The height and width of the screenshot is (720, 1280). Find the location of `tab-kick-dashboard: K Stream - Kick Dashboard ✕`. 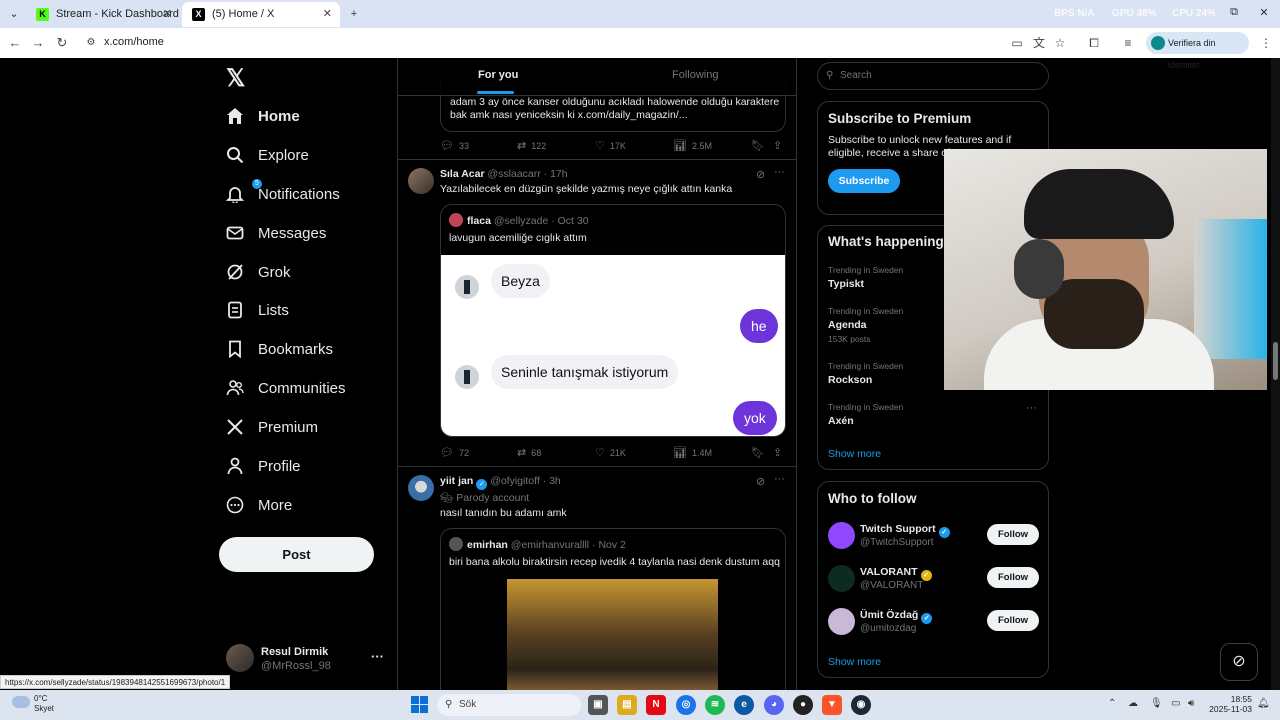

tab-kick-dashboard: K Stream - Kick Dashboard ✕ is located at coordinates (103, 14).